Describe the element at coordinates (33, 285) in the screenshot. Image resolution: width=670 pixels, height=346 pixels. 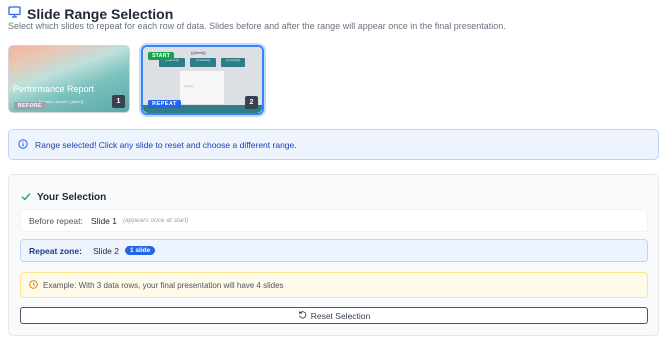
I see `lightbulb-icon` at that location.